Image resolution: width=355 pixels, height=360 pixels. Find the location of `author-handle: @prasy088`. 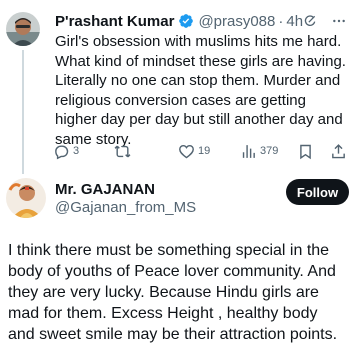

author-handle: @prasy088 is located at coordinates (236, 21).